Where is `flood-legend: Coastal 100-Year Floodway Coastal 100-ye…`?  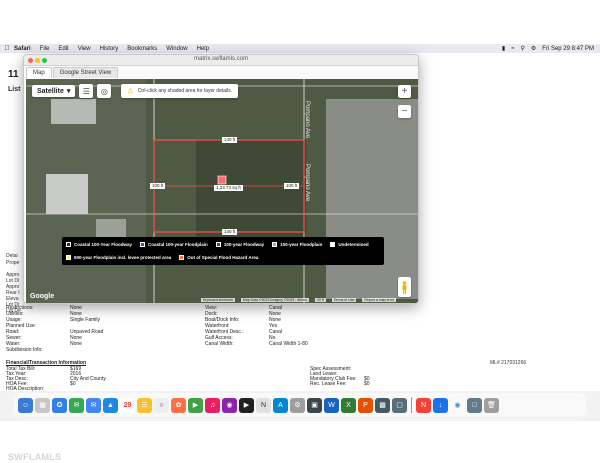 flood-legend: Coastal 100-Year Floodway Coastal 100-ye… is located at coordinates (223, 251).